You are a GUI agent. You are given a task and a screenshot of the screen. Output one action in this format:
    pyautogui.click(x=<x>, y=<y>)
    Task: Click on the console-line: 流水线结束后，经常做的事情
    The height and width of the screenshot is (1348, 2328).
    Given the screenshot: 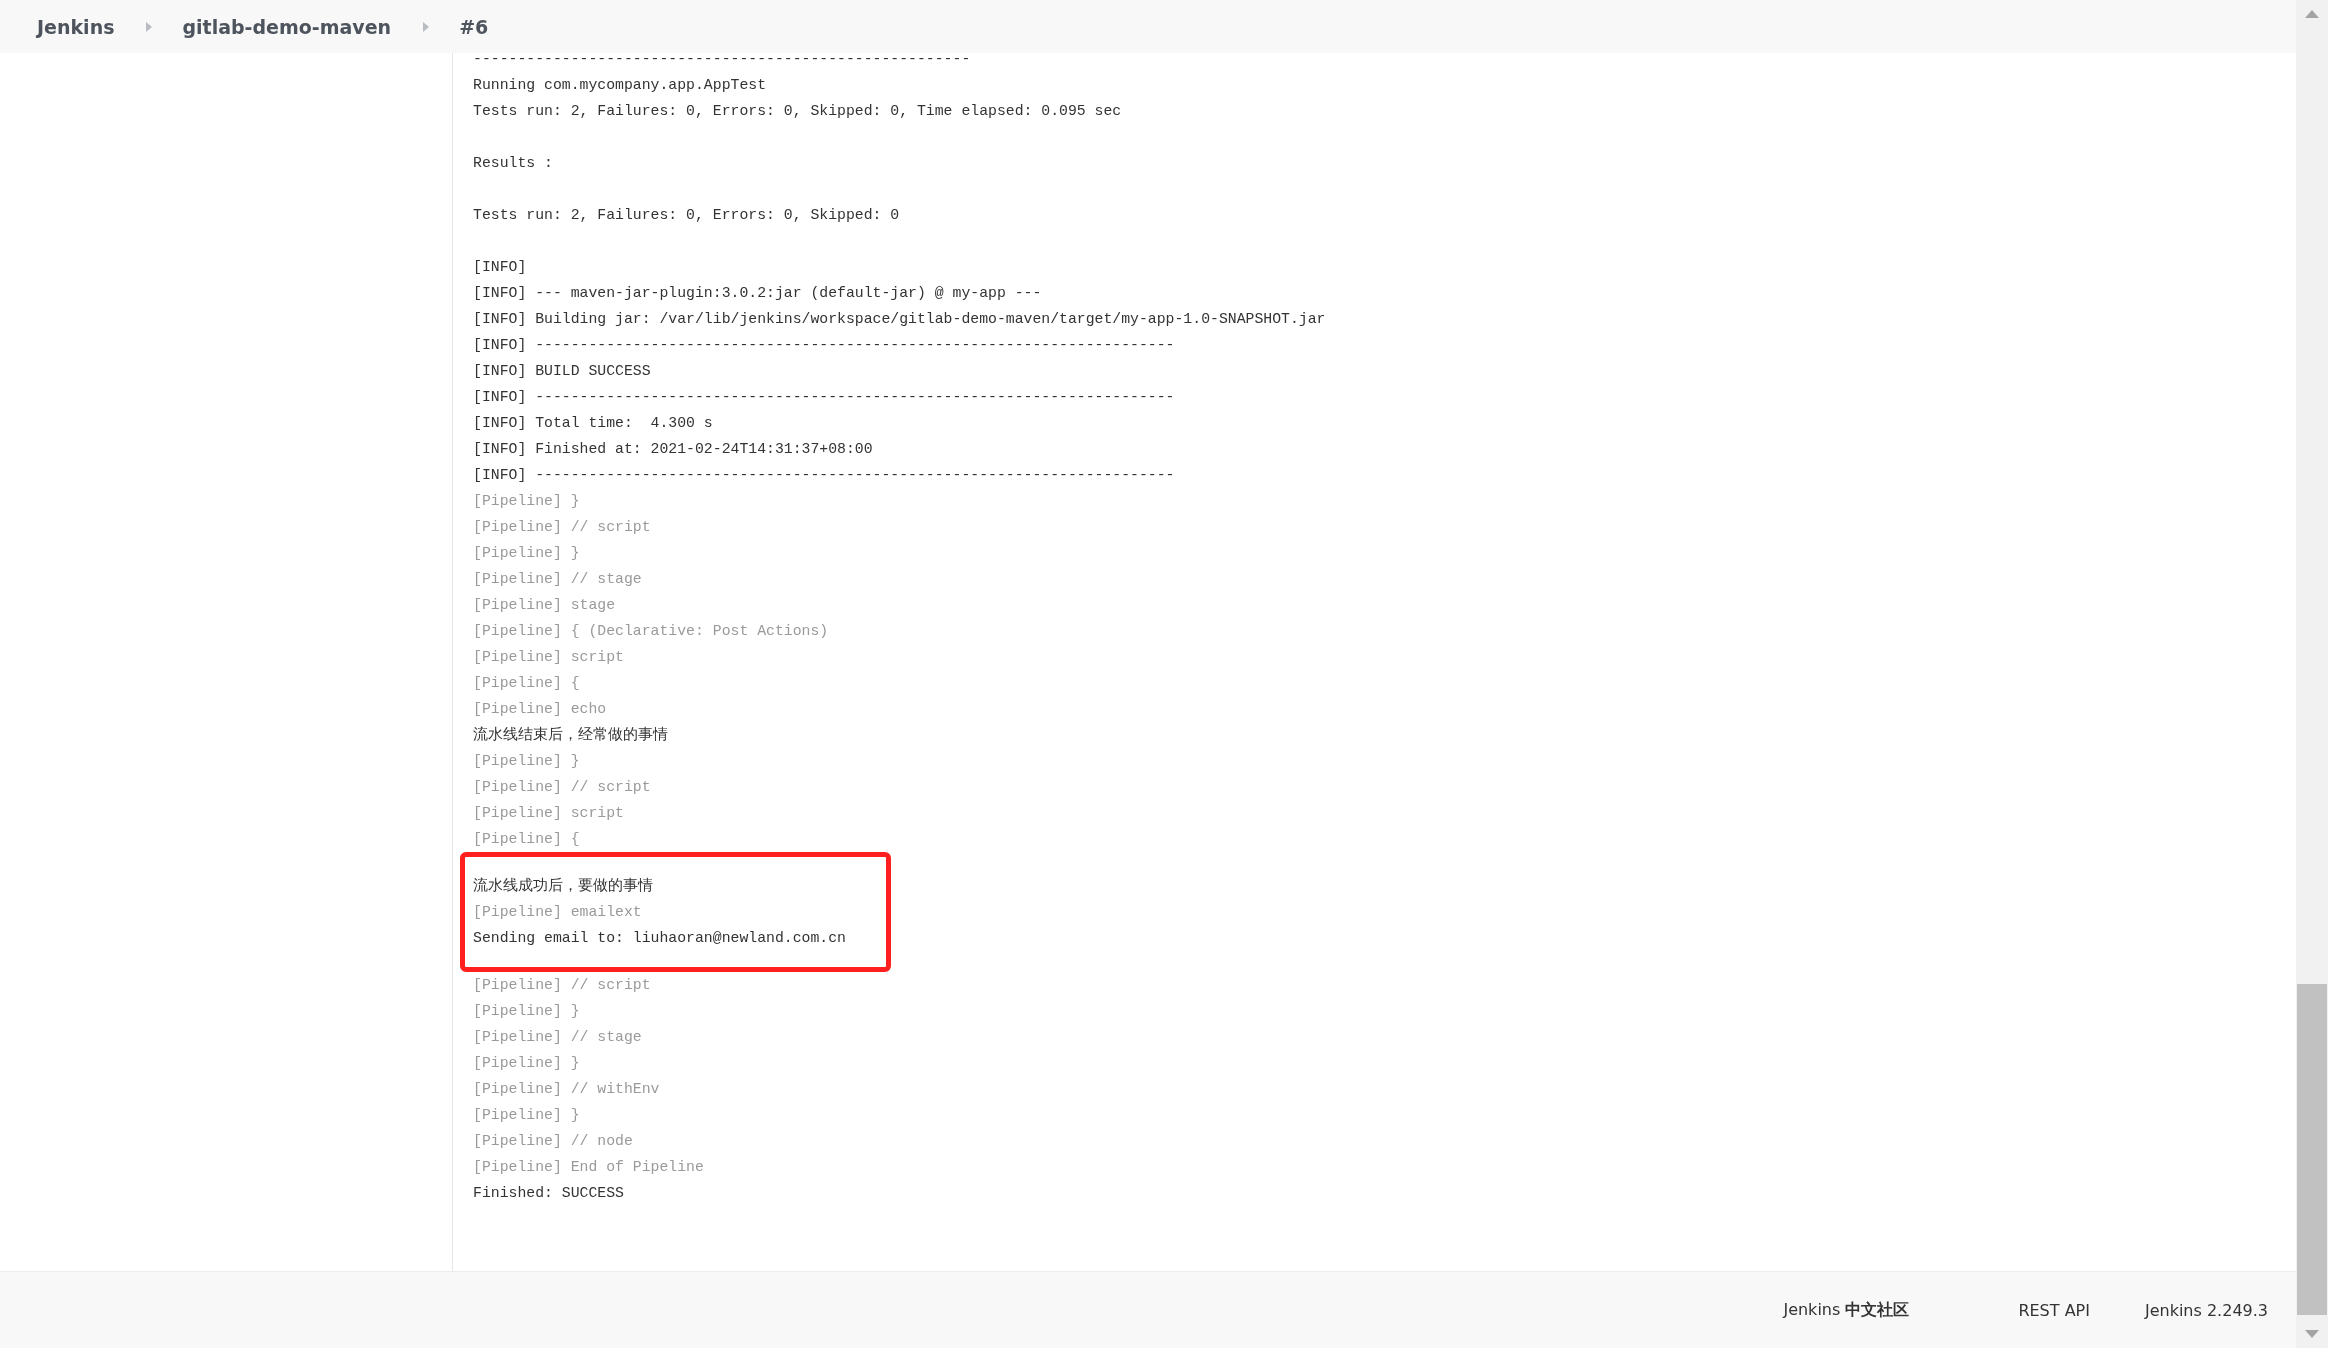 What is the action you would take?
    pyautogui.click(x=570, y=735)
    